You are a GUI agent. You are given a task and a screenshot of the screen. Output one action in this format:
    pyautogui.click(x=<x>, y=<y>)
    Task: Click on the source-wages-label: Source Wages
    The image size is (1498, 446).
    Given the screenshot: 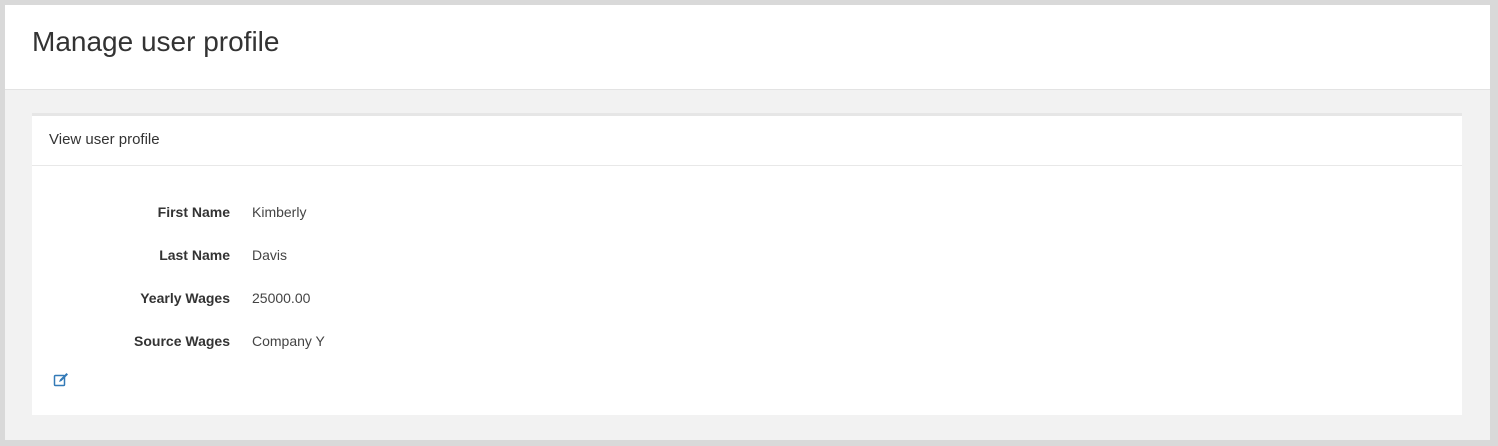 What is the action you would take?
    pyautogui.click(x=182, y=341)
    